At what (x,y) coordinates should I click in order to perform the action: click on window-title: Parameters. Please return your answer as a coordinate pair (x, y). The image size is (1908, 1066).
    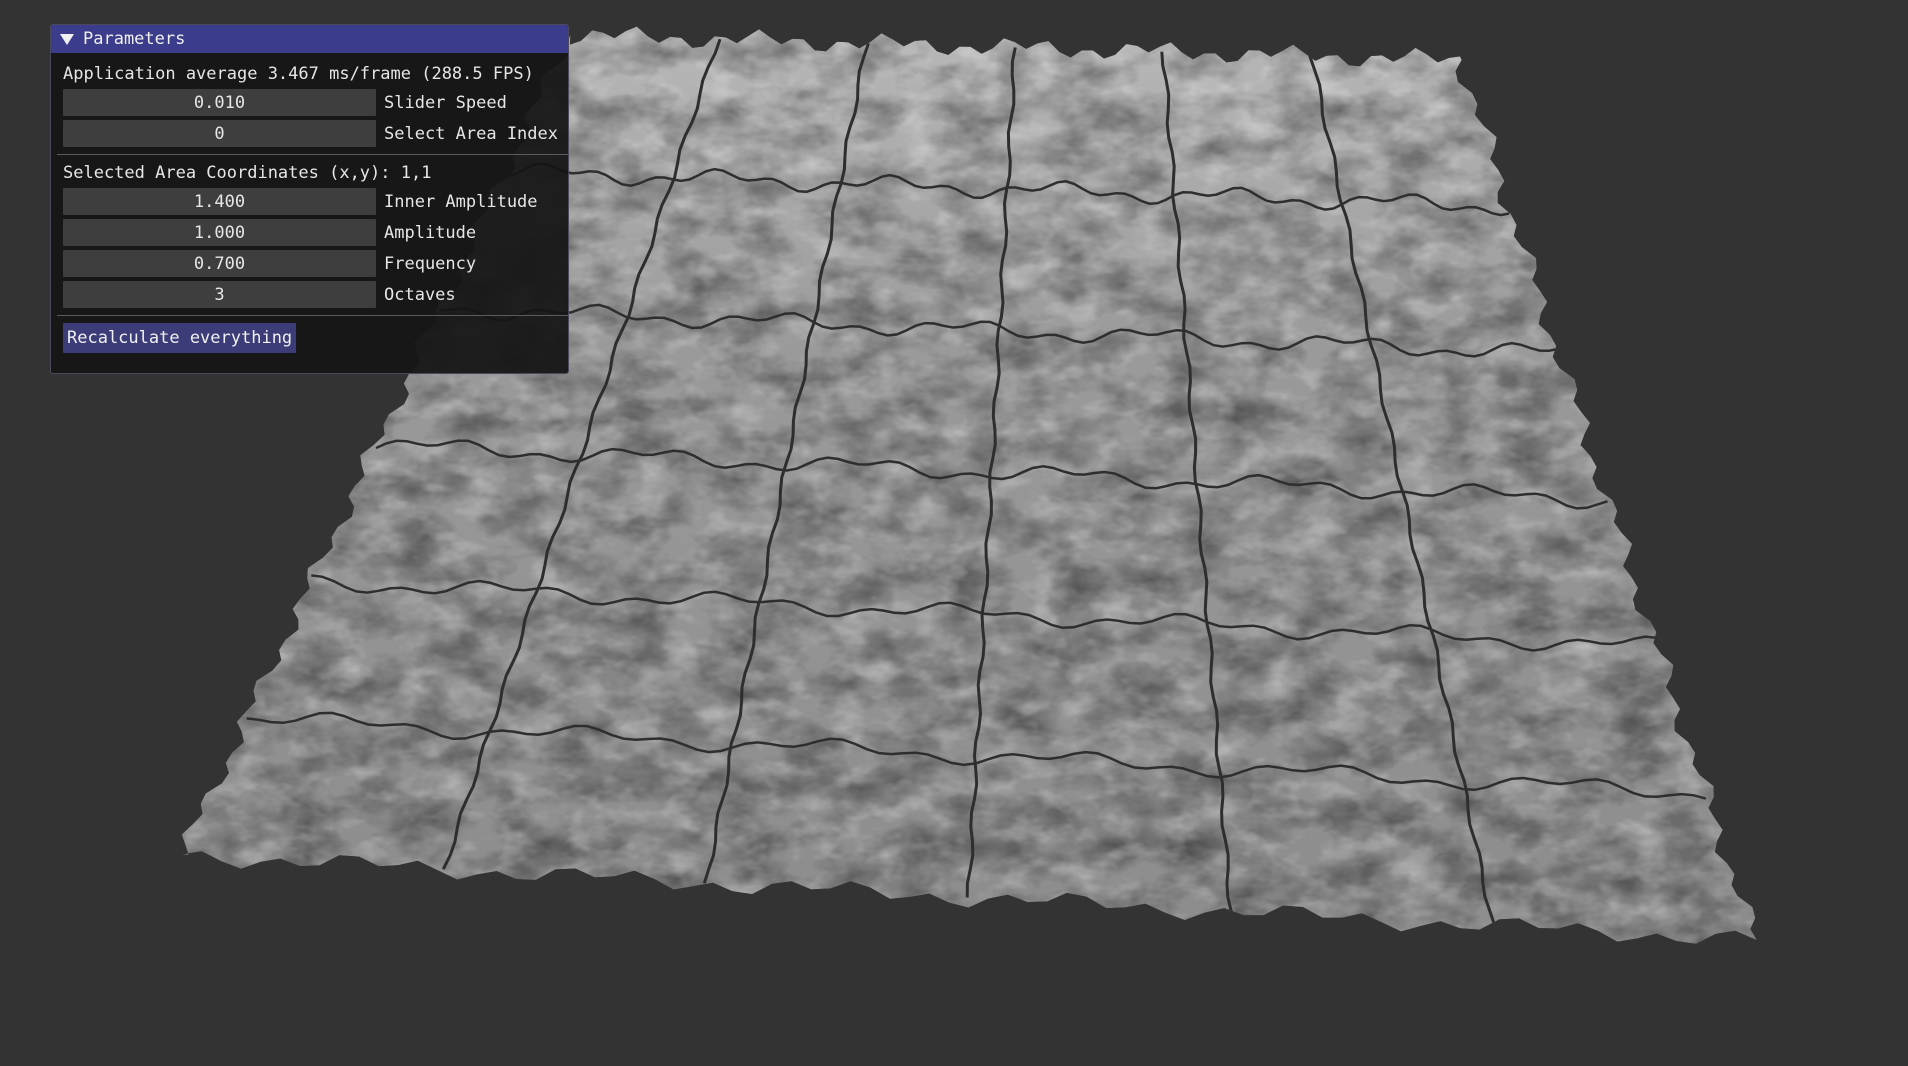
    Looking at the image, I should click on (134, 39).